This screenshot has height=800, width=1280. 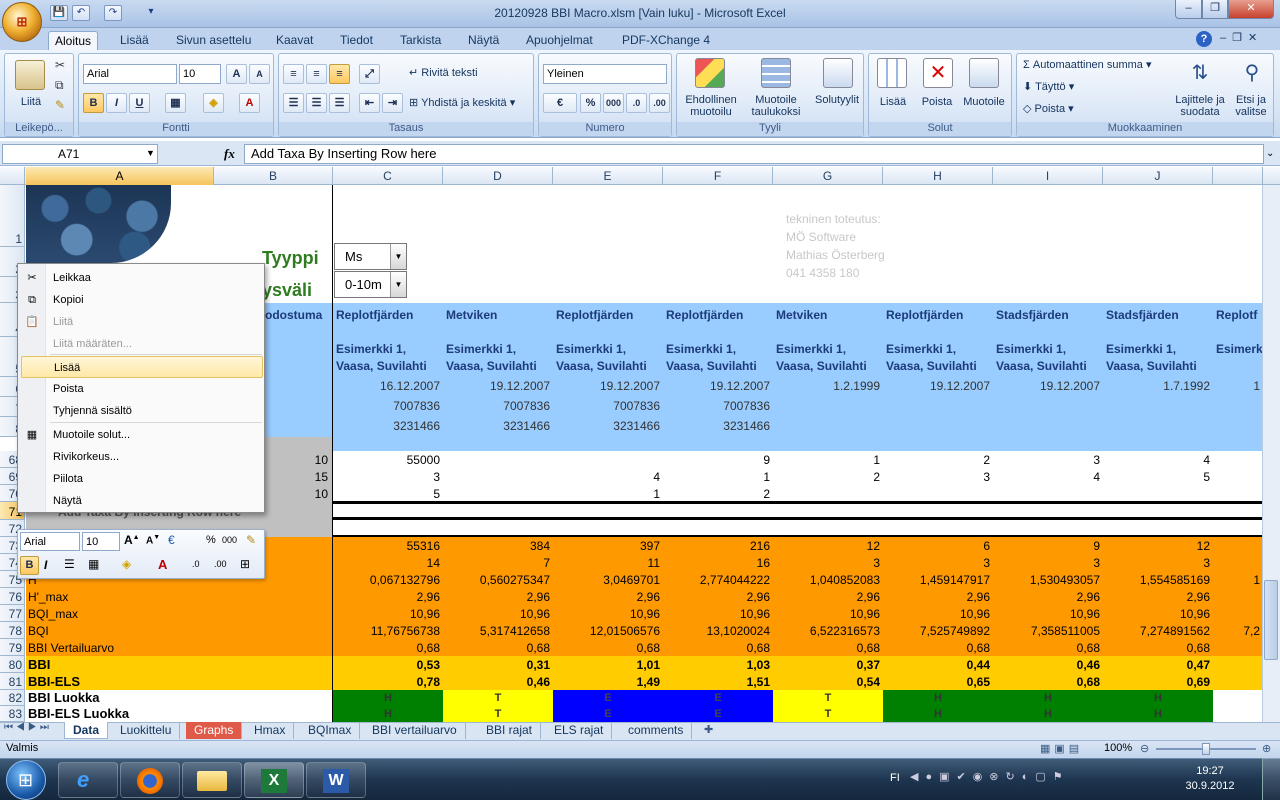 What do you see at coordinates (938, 176) in the screenshot?
I see `column-header-h: H` at bounding box center [938, 176].